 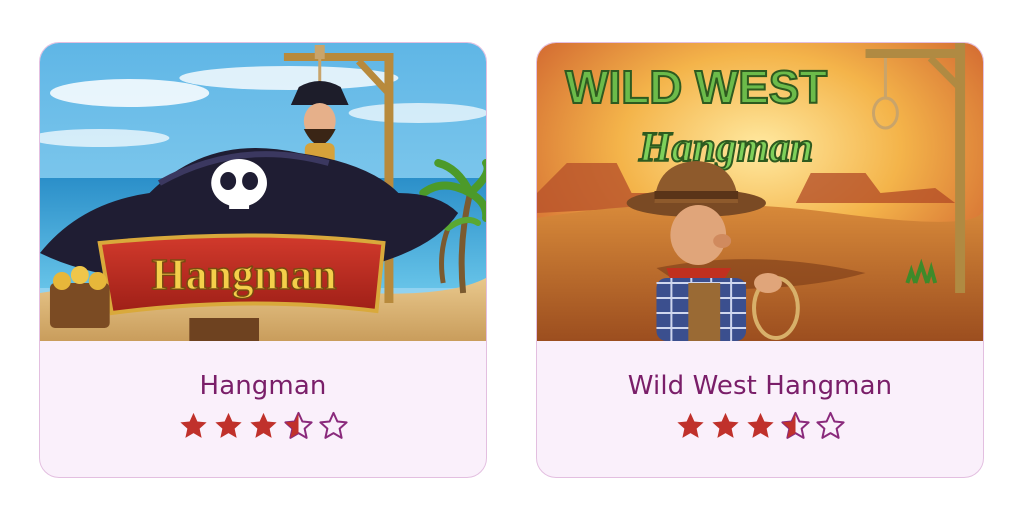 I want to click on game-title: Wild West Hangman, so click(x=760, y=386).